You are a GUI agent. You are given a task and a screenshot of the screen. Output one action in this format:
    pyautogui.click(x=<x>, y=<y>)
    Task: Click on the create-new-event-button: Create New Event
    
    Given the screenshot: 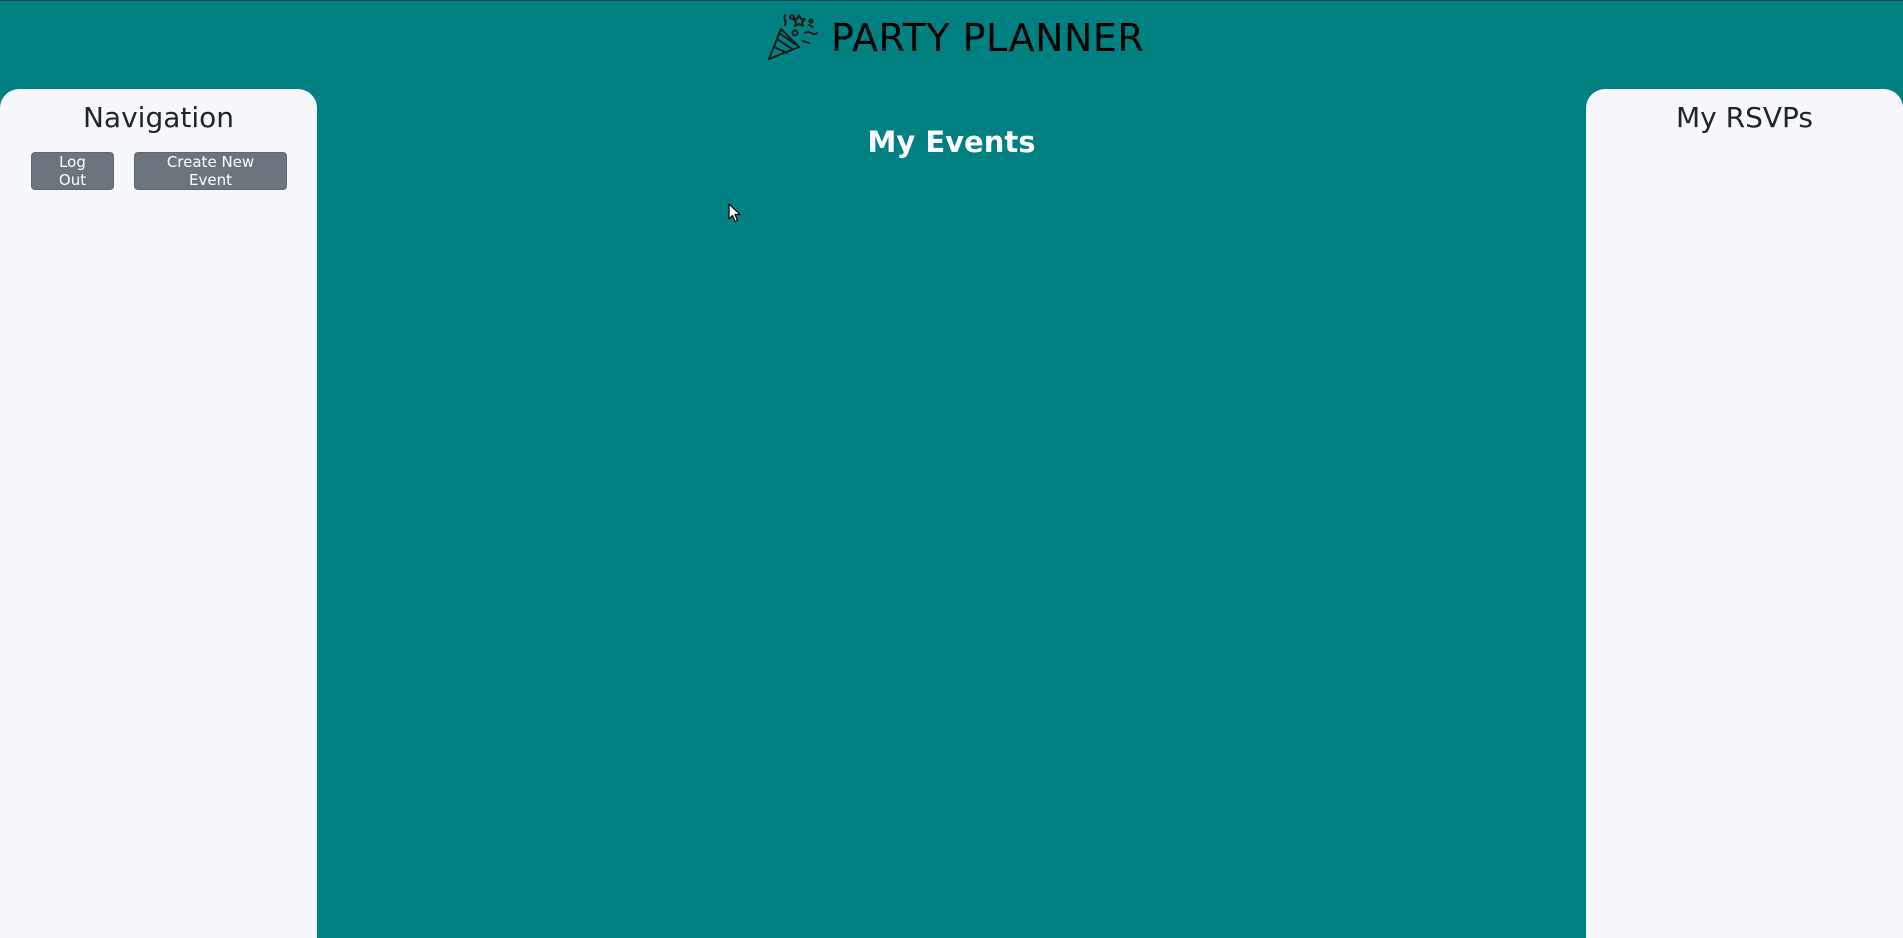 What is the action you would take?
    pyautogui.click(x=210, y=171)
    